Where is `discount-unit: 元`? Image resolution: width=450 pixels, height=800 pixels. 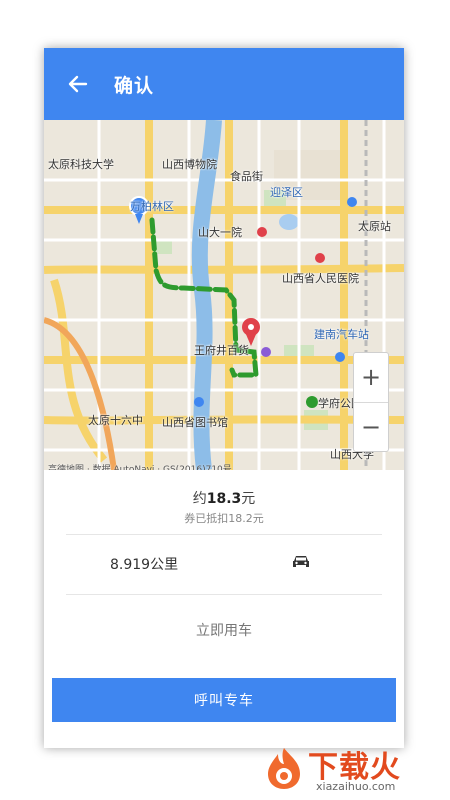
discount-unit: 元 is located at coordinates (258, 518).